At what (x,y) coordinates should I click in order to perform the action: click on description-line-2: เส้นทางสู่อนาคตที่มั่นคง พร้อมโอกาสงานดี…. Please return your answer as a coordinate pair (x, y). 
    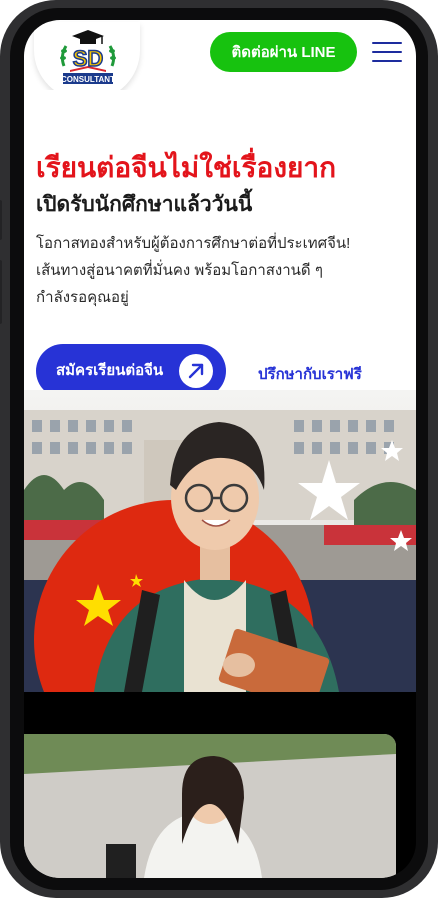
    Looking at the image, I should click on (179, 270).